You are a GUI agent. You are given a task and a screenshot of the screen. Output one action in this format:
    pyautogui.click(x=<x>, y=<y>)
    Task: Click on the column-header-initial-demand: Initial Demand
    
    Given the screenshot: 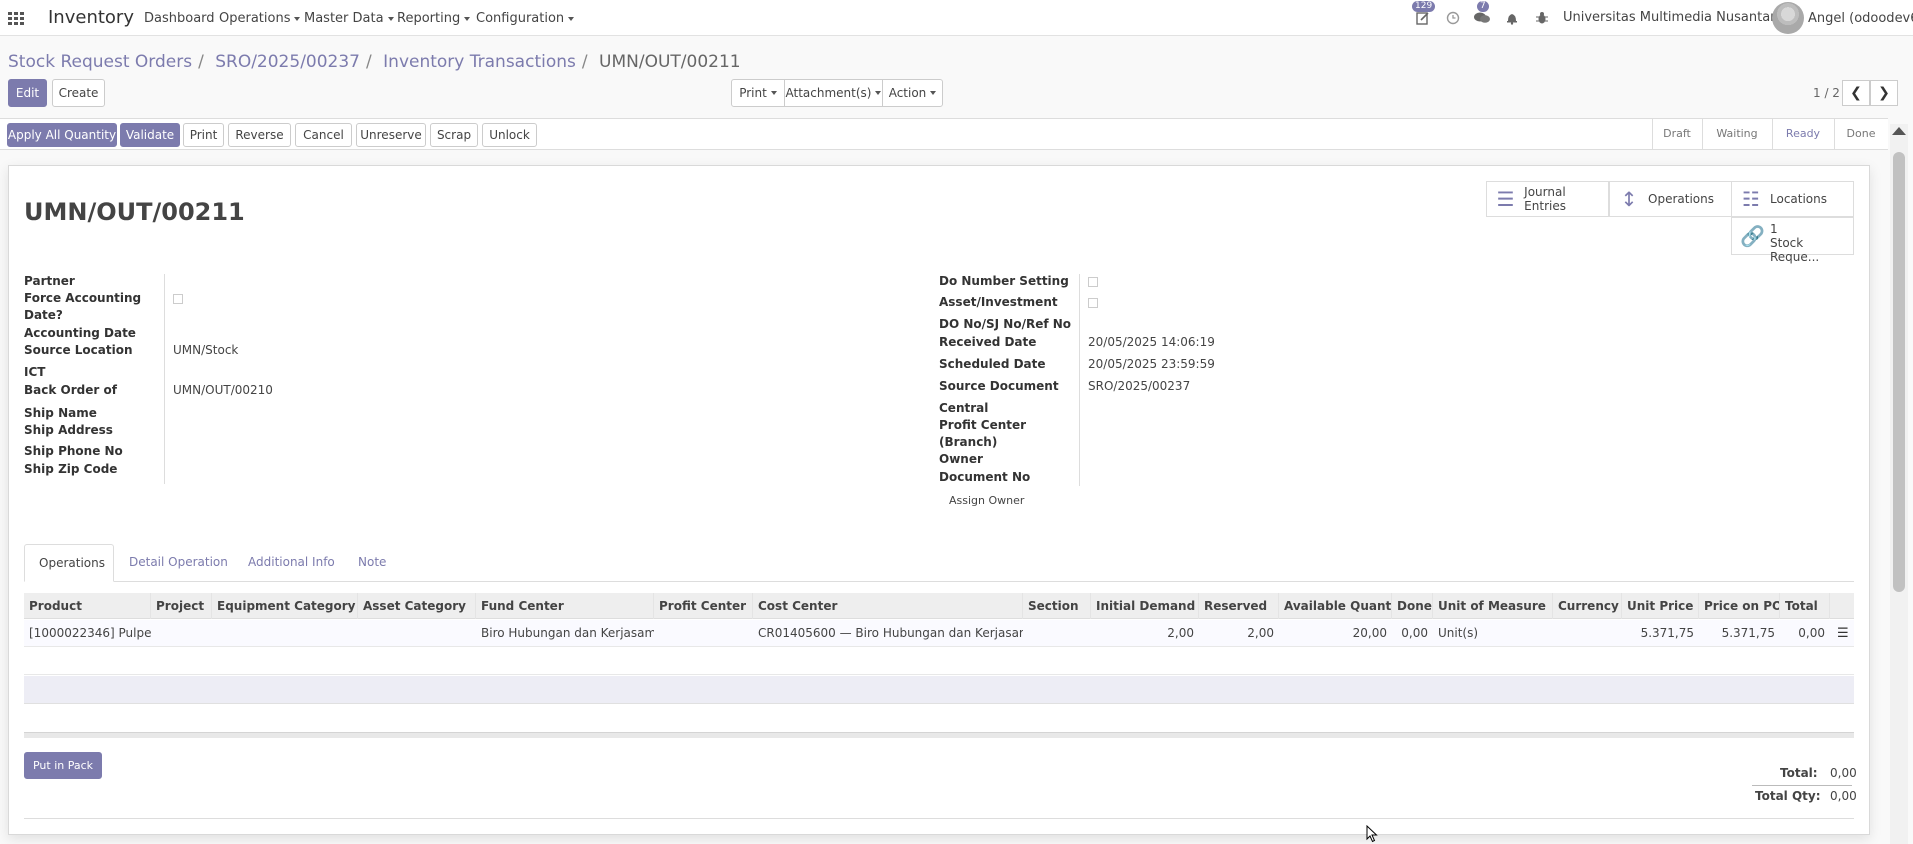 What is the action you would take?
    pyautogui.click(x=1145, y=606)
    